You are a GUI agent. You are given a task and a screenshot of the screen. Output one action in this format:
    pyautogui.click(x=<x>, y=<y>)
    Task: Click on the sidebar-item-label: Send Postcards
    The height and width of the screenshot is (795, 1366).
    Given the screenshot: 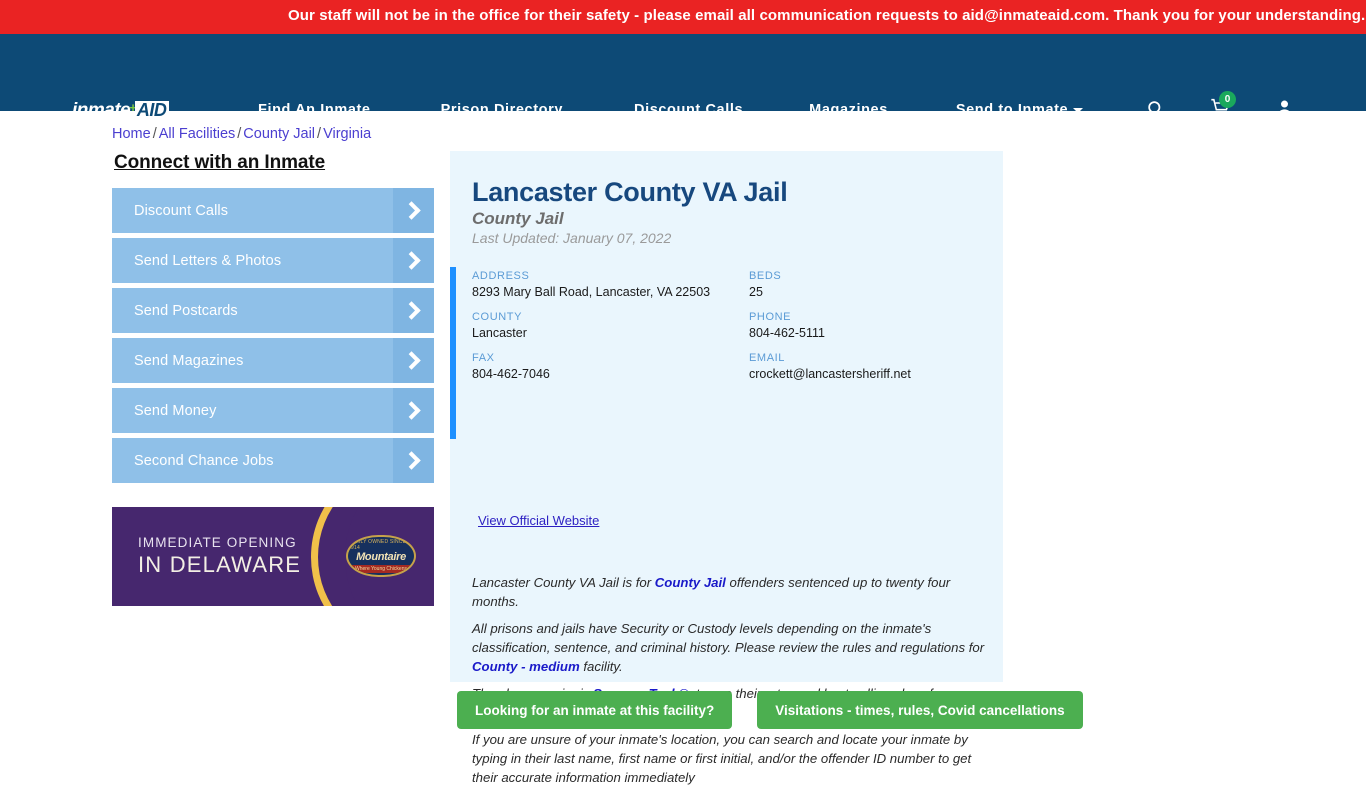 What is the action you would take?
    pyautogui.click(x=186, y=310)
    